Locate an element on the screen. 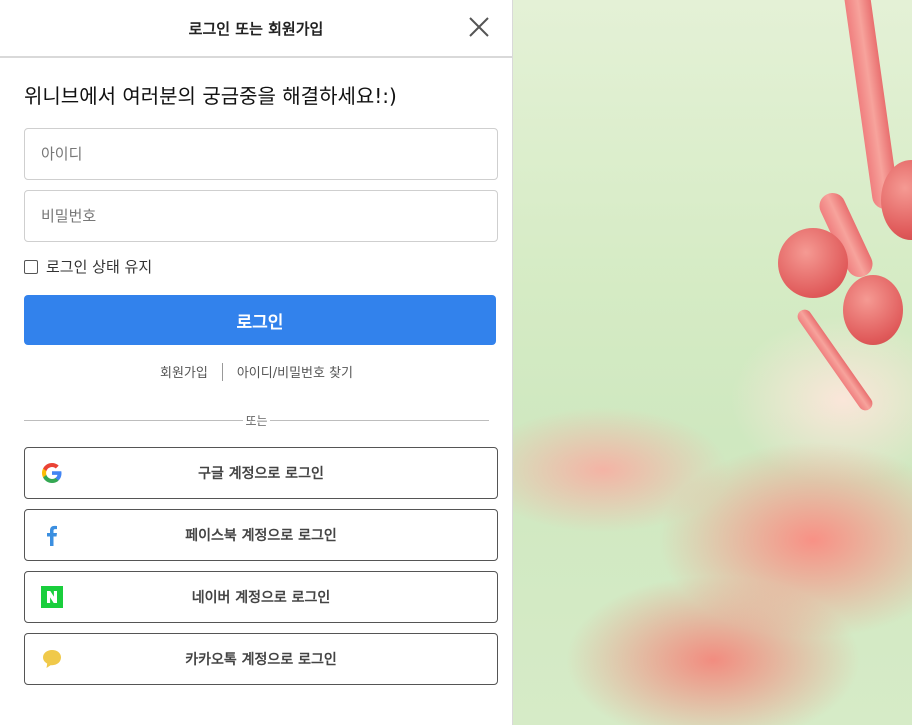 Image resolution: width=912 pixels, height=725 pixels. facebook-login-button: 페이스북 계정으로 로그인 is located at coordinates (261, 535).